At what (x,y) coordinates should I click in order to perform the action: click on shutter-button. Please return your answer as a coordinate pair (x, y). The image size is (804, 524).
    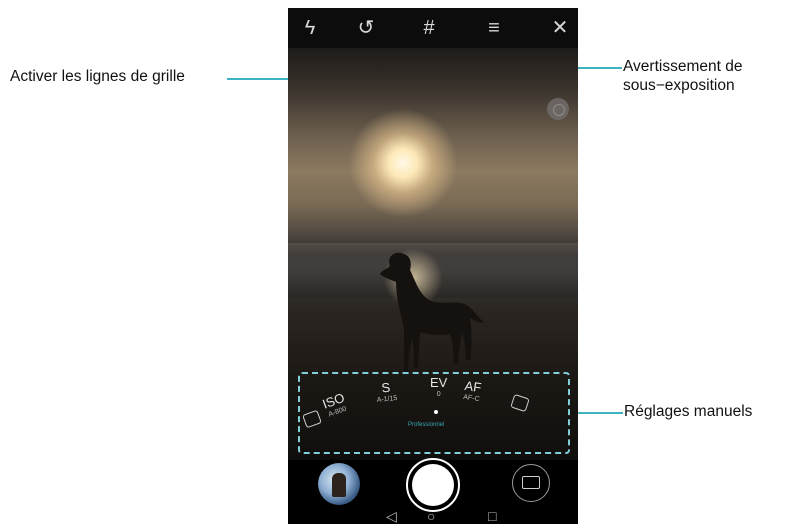
    Looking at the image, I should click on (433, 485).